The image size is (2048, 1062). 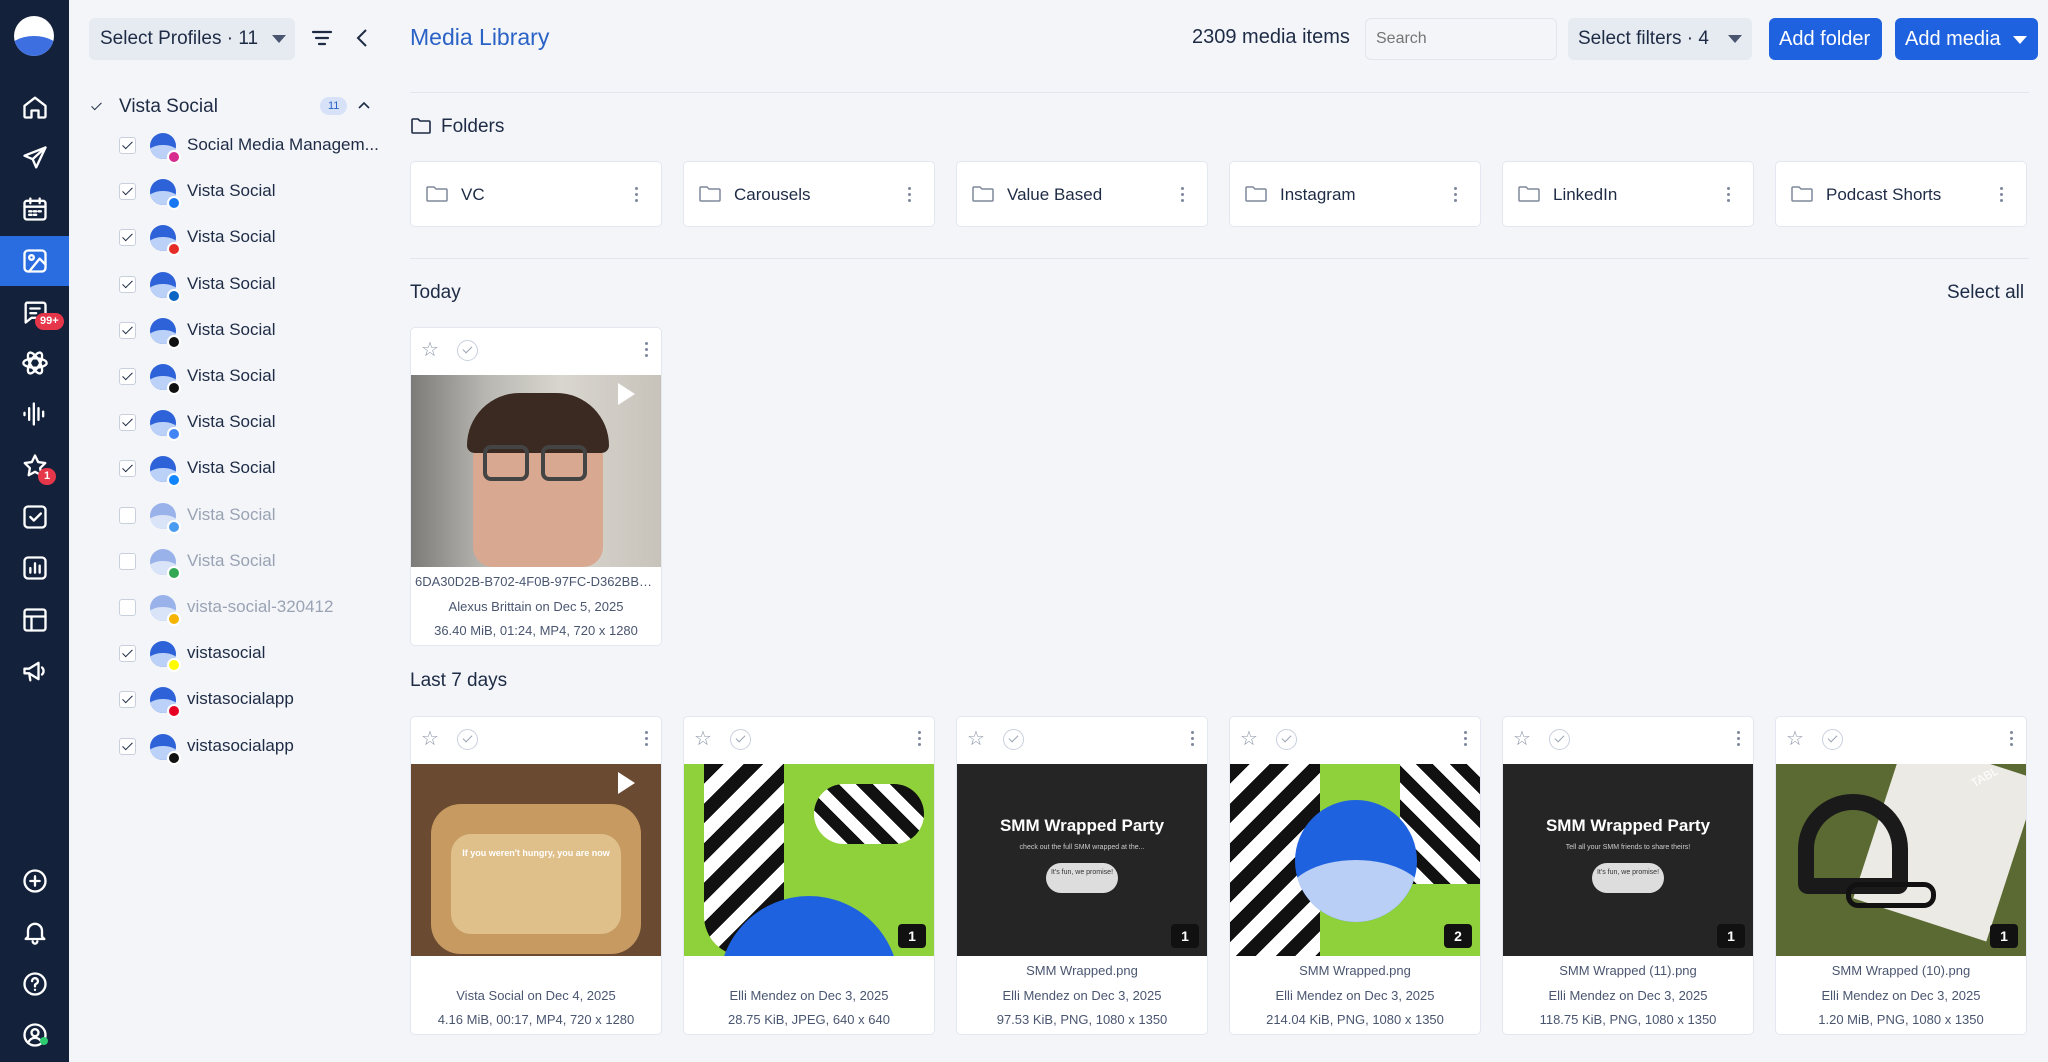 I want to click on notifications-bell-icon, so click(x=34, y=932).